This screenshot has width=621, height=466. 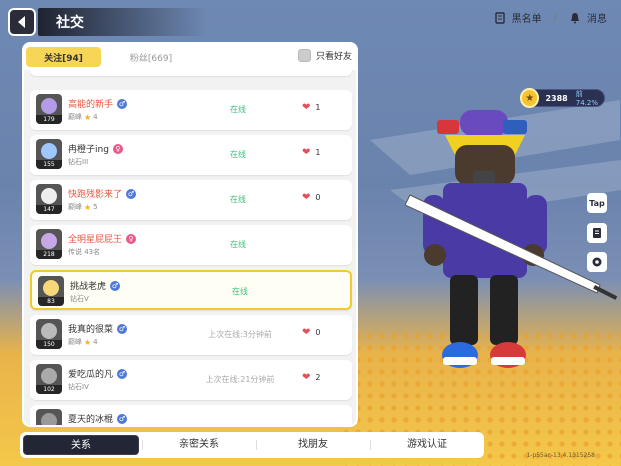 What do you see at coordinates (527, 17) in the screenshot?
I see `blacklist-link: 黑名单` at bounding box center [527, 17].